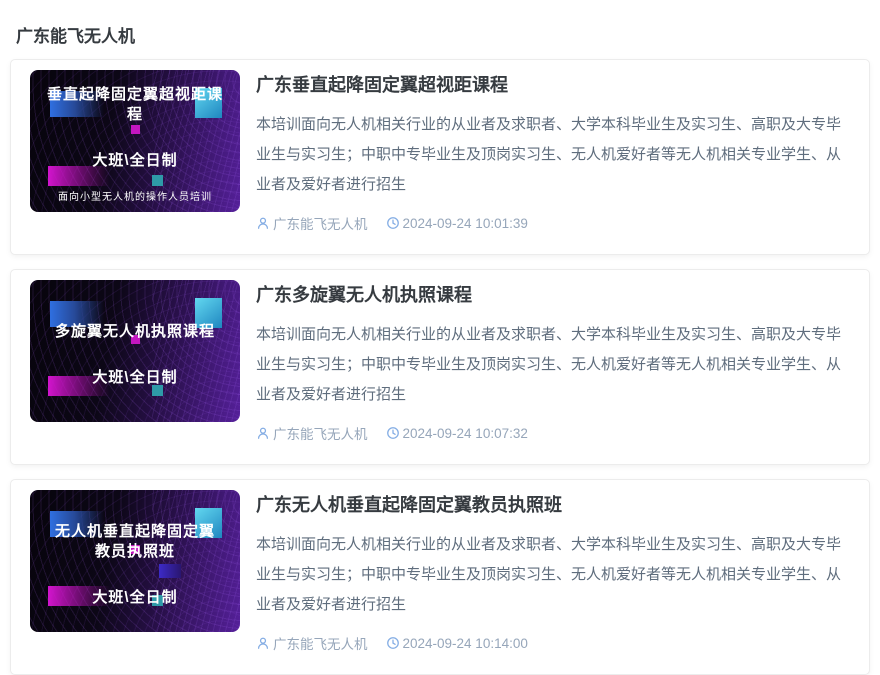 The height and width of the screenshot is (675, 880). I want to click on time-meta: 2024-09-24 10:07:32, so click(457, 433).